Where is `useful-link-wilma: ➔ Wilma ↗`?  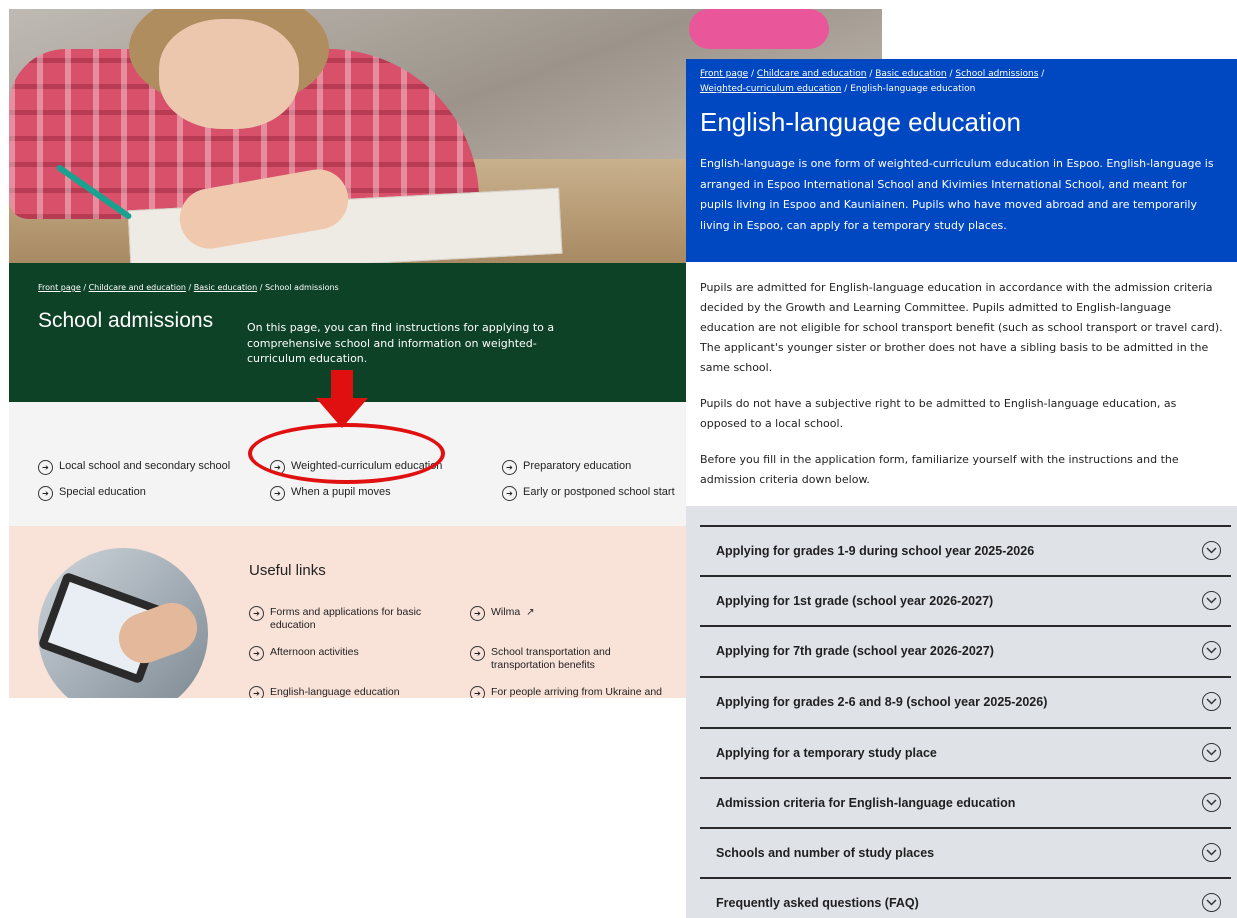 useful-link-wilma: ➔ Wilma ↗ is located at coordinates (570, 613).